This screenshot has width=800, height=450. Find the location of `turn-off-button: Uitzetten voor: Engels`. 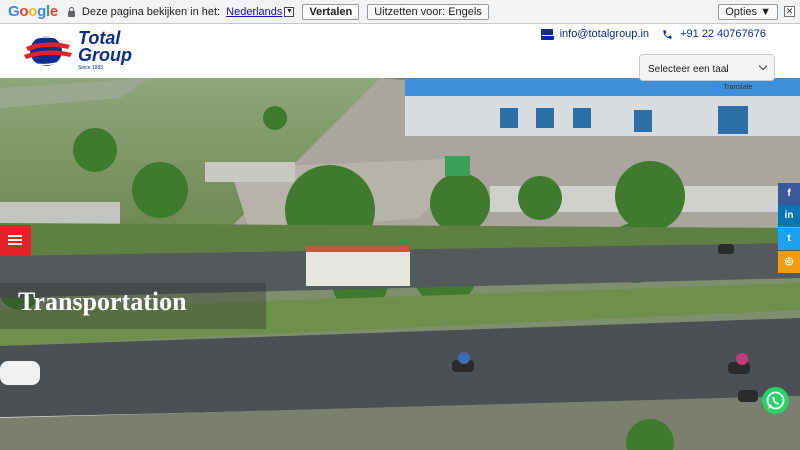

turn-off-button: Uitzetten voor: Engels is located at coordinates (428, 11).